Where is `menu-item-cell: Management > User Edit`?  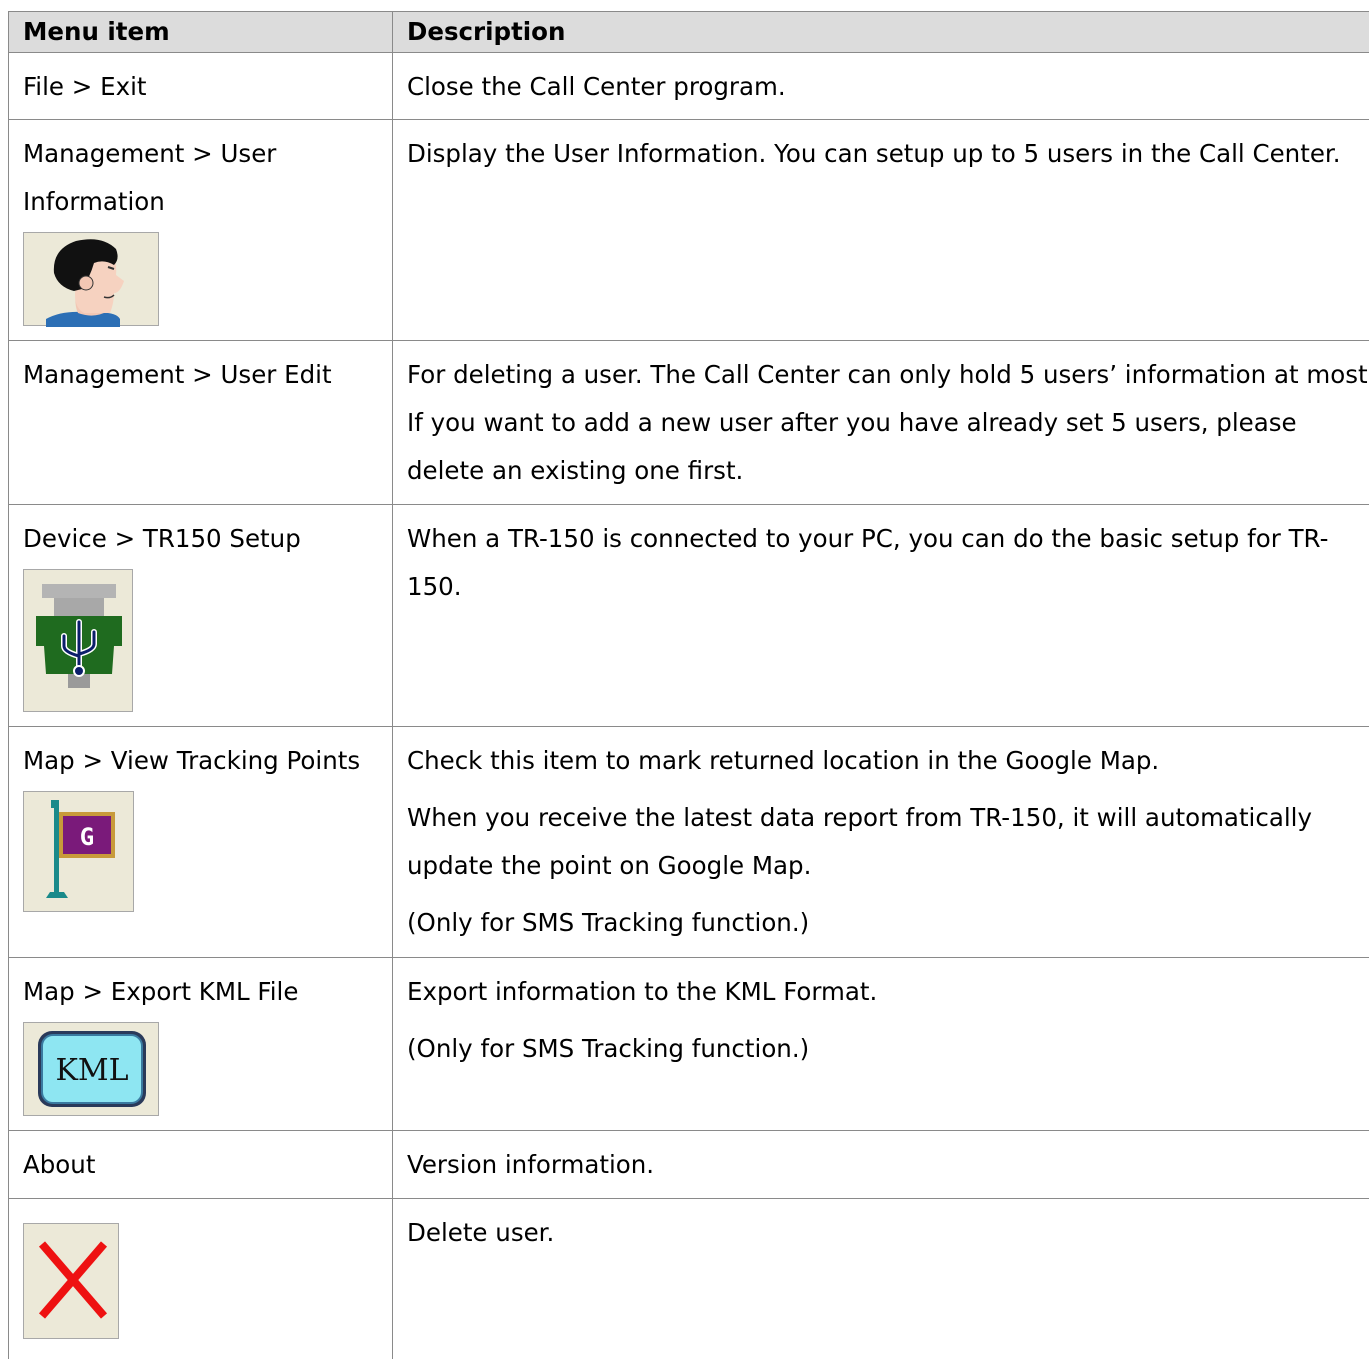 menu-item-cell: Management > User Edit is located at coordinates (201, 423).